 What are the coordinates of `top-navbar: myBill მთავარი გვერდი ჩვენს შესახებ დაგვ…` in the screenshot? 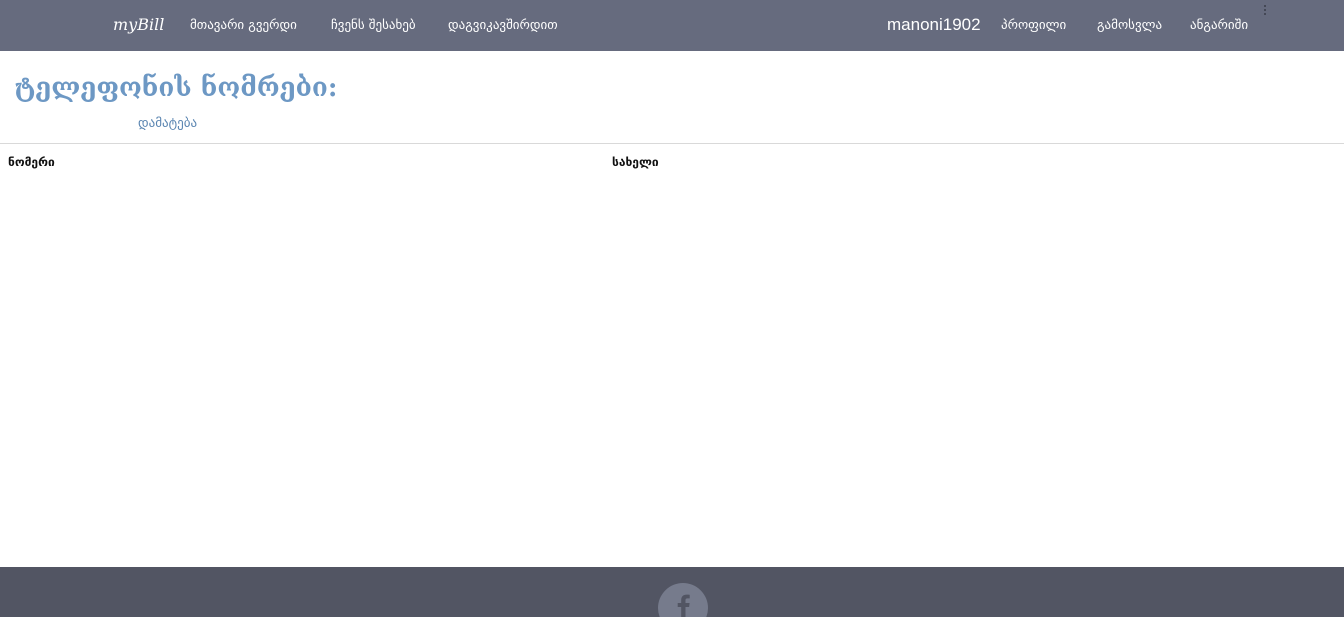 It's located at (672, 25).